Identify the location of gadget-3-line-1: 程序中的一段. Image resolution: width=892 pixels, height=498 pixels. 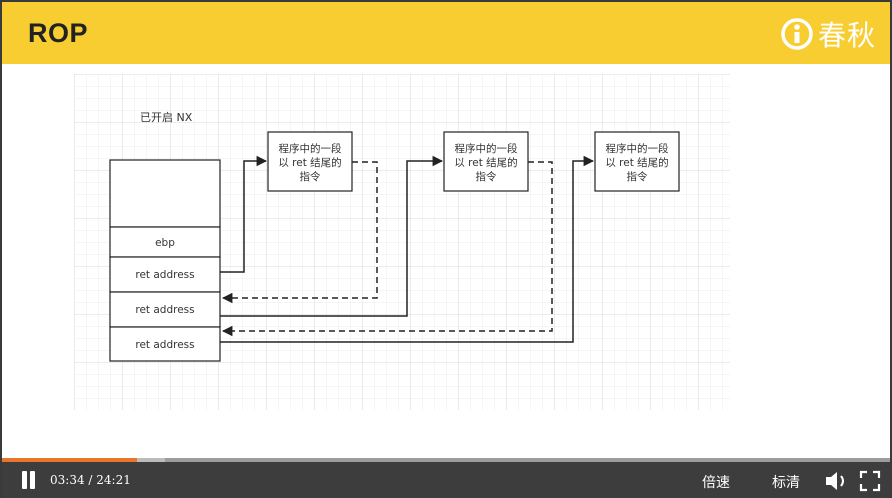
(637, 148).